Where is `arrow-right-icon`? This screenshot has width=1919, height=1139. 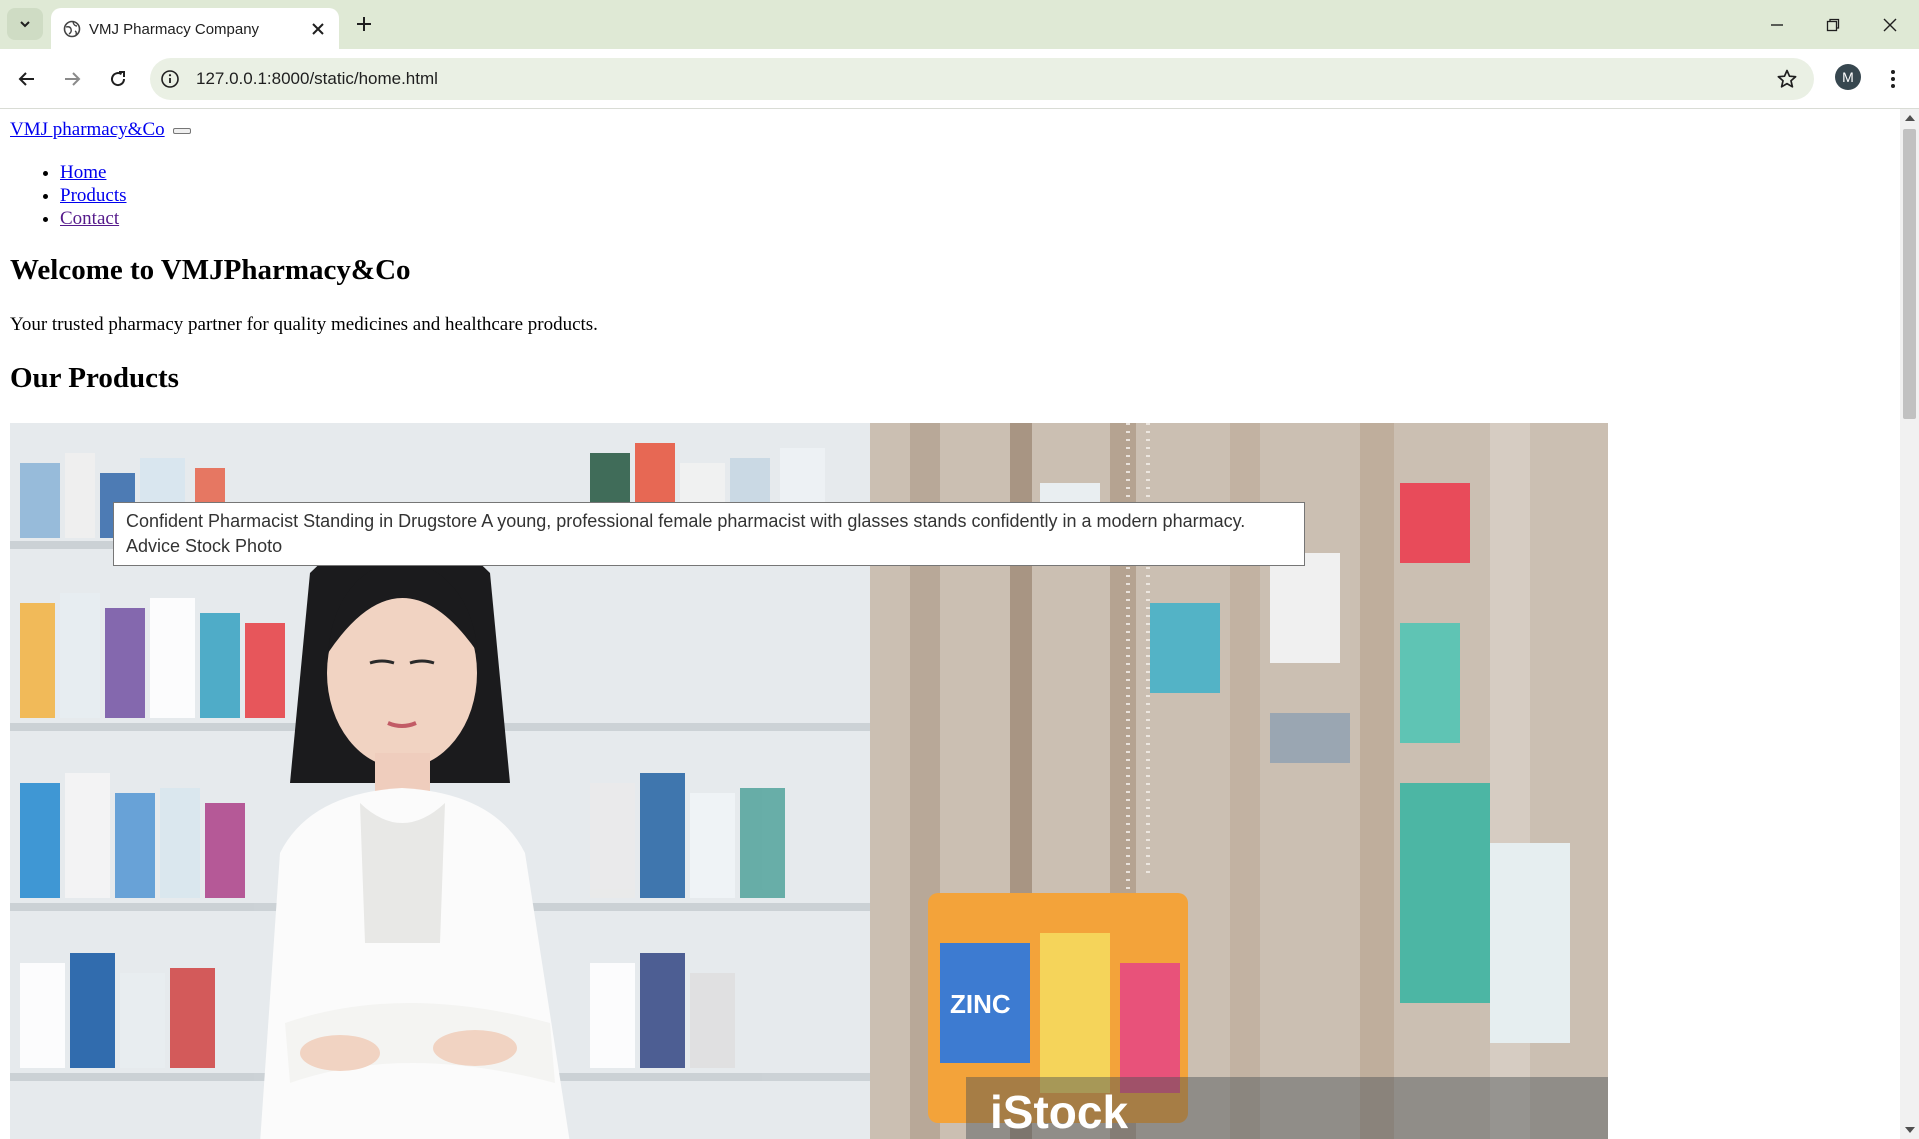
arrow-right-icon is located at coordinates (73, 79).